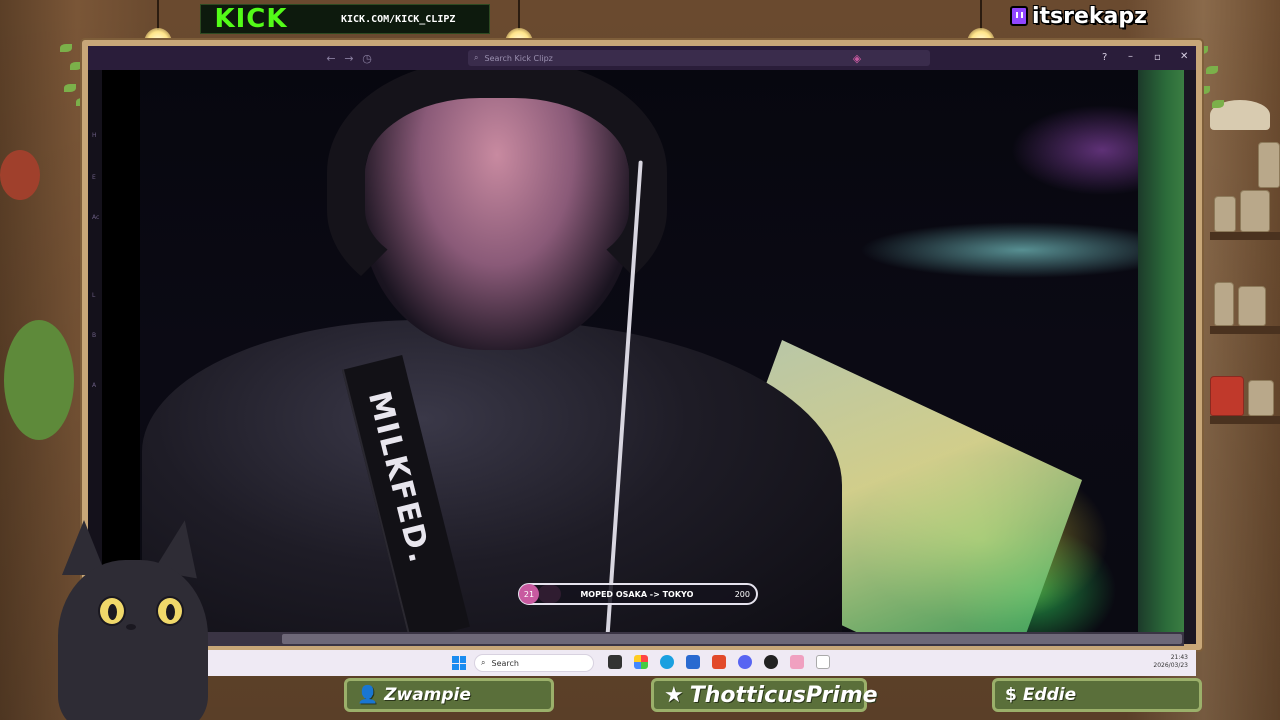 The width and height of the screenshot is (1280, 720). I want to click on rail-item: L, so click(93, 295).